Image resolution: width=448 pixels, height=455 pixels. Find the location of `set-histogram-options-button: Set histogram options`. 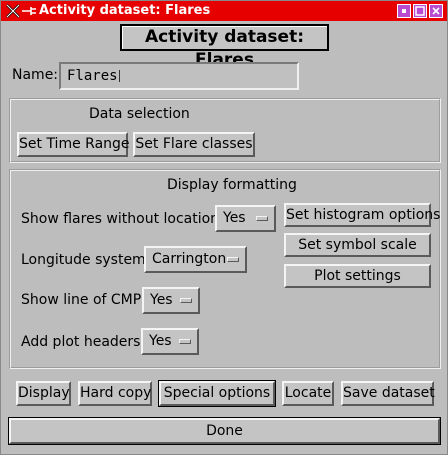

set-histogram-options-button: Set histogram options is located at coordinates (362, 215).